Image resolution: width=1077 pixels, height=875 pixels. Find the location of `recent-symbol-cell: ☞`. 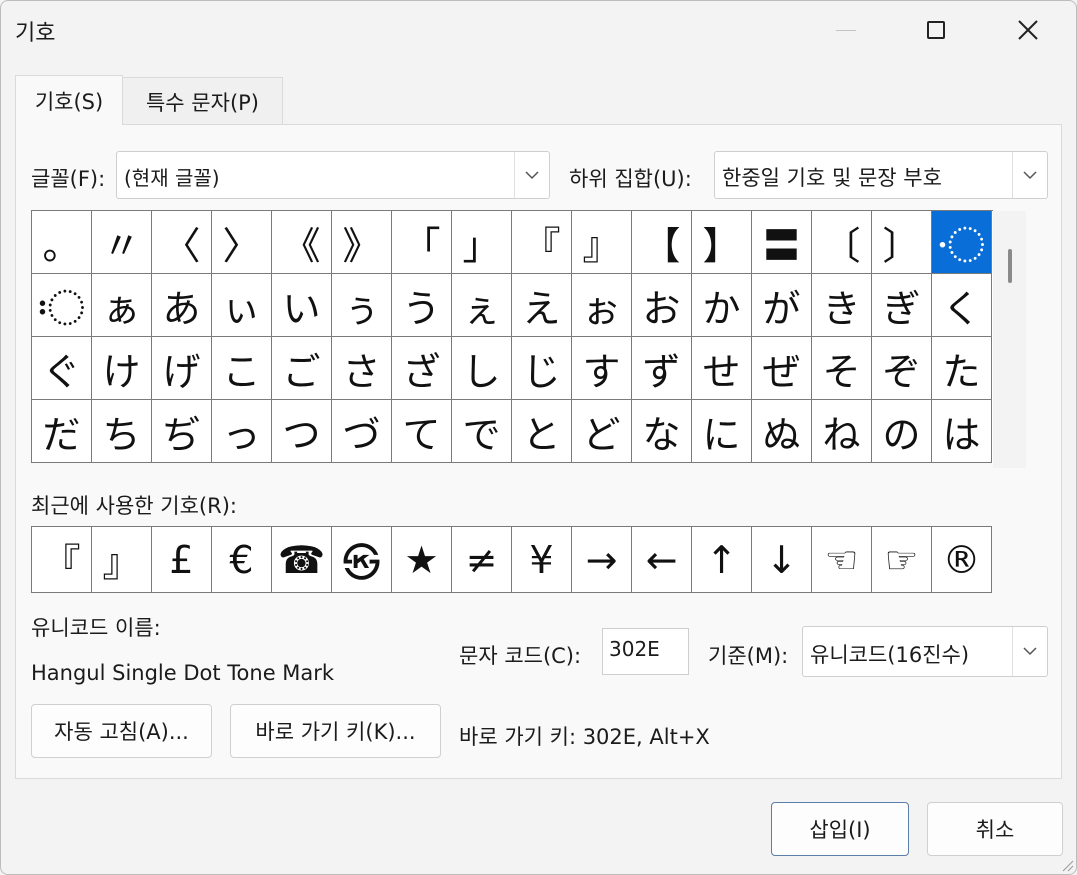

recent-symbol-cell: ☞ is located at coordinates (902, 560).